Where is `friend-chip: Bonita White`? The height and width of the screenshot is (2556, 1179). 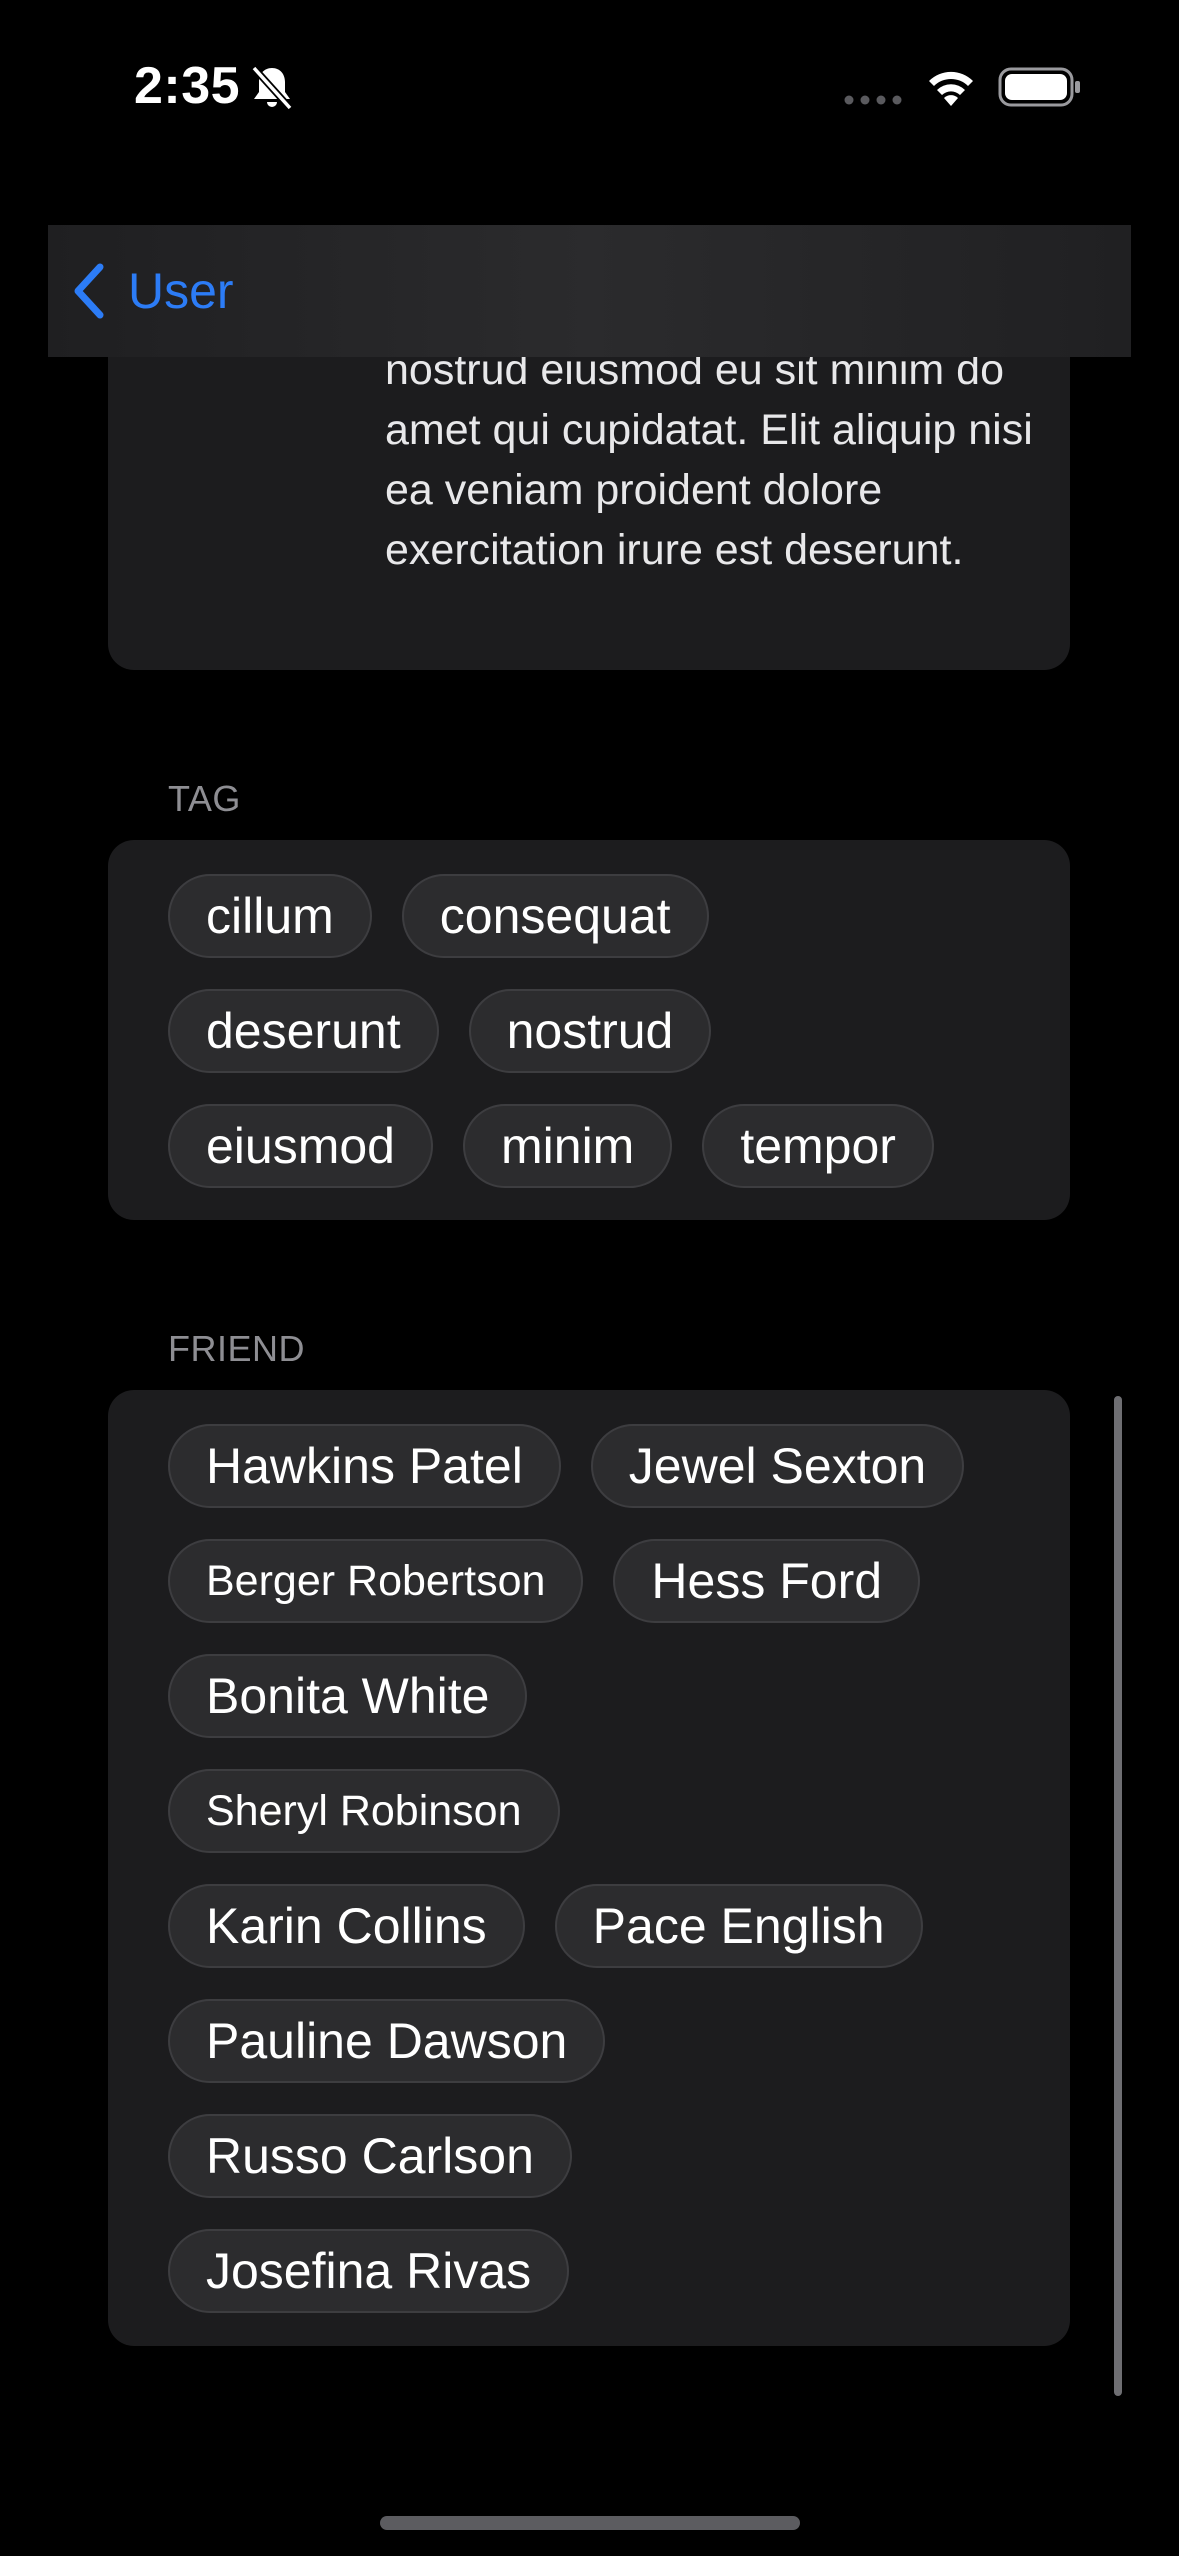
friend-chip: Bonita White is located at coordinates (348, 1696).